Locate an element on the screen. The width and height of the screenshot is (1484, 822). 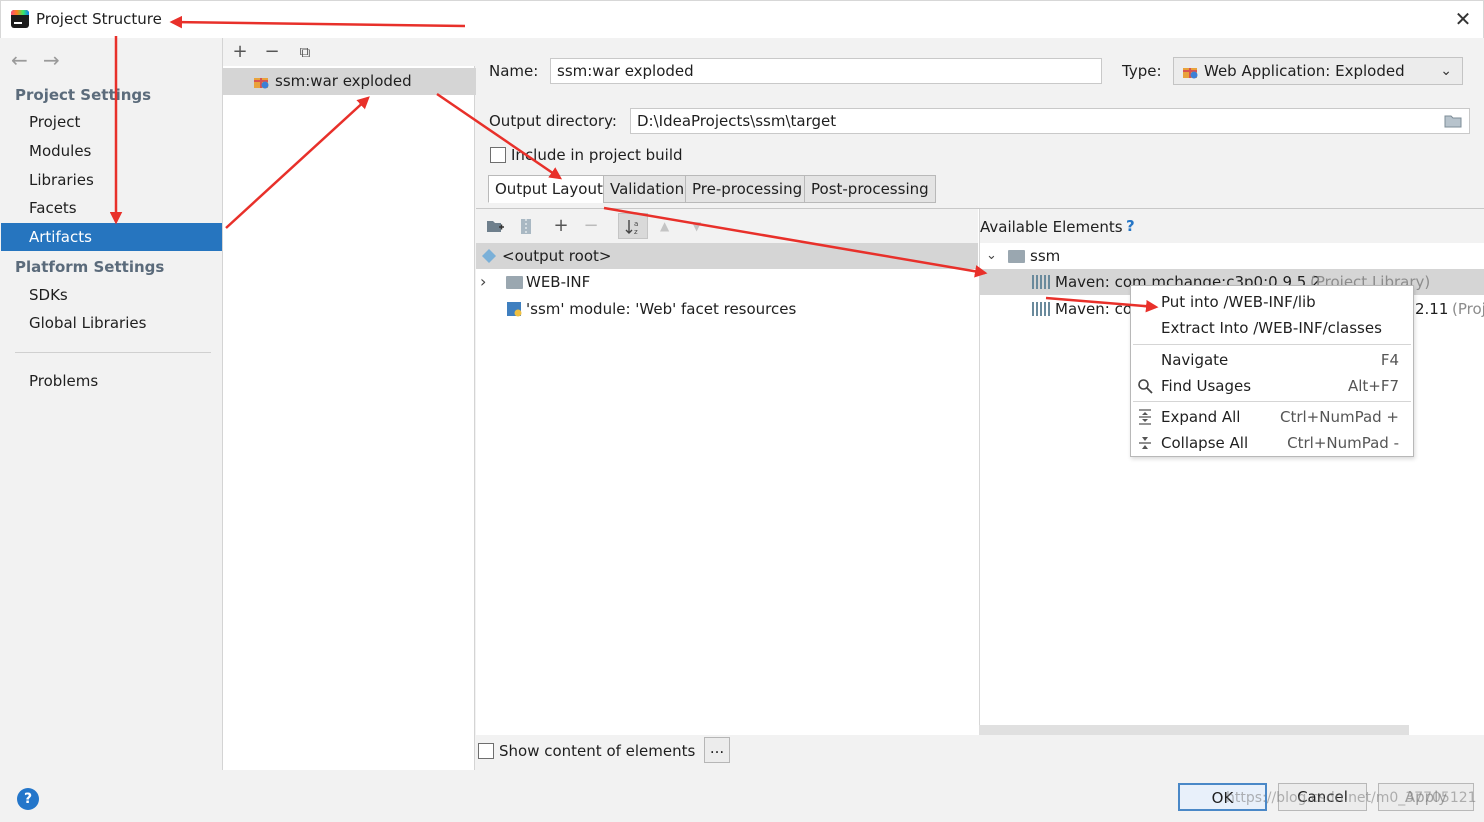
sort-elements-button: a z is located at coordinates (633, 226).